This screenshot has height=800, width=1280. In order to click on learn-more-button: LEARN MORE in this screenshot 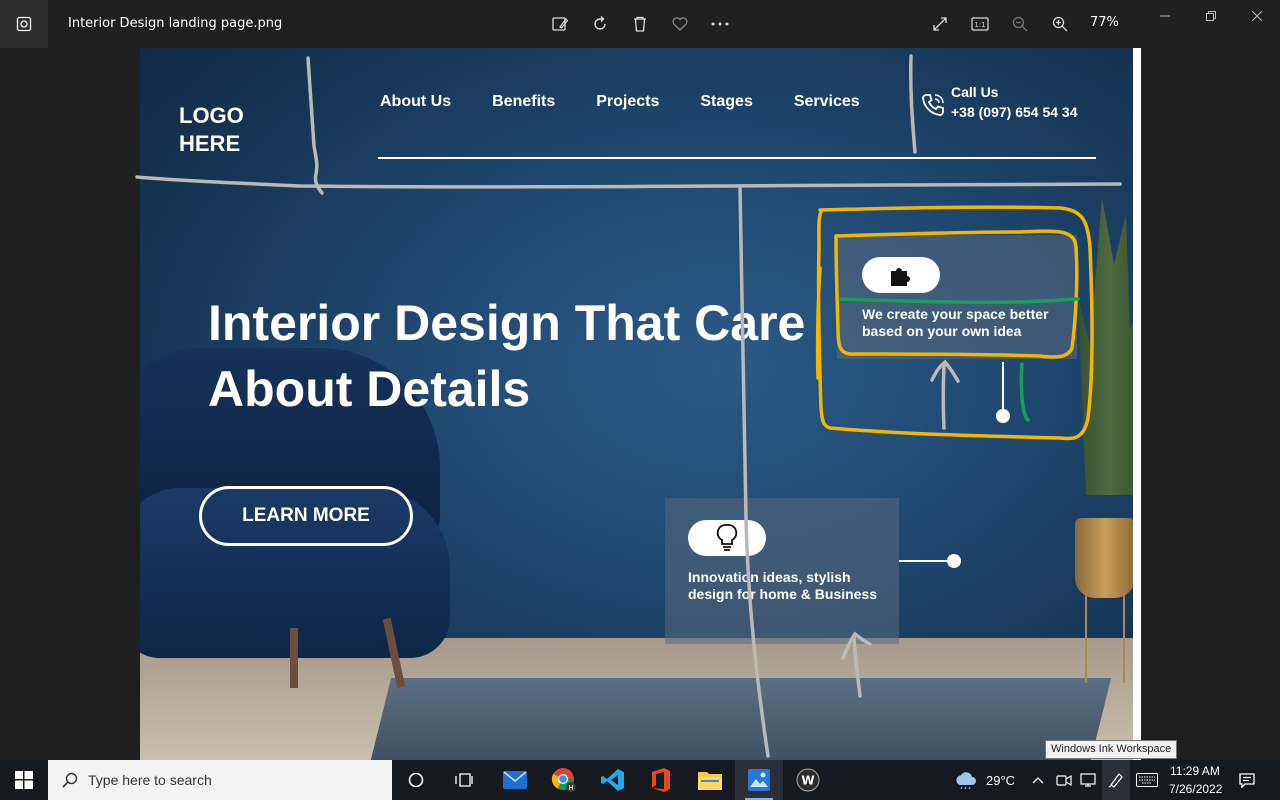, I will do `click(306, 516)`.